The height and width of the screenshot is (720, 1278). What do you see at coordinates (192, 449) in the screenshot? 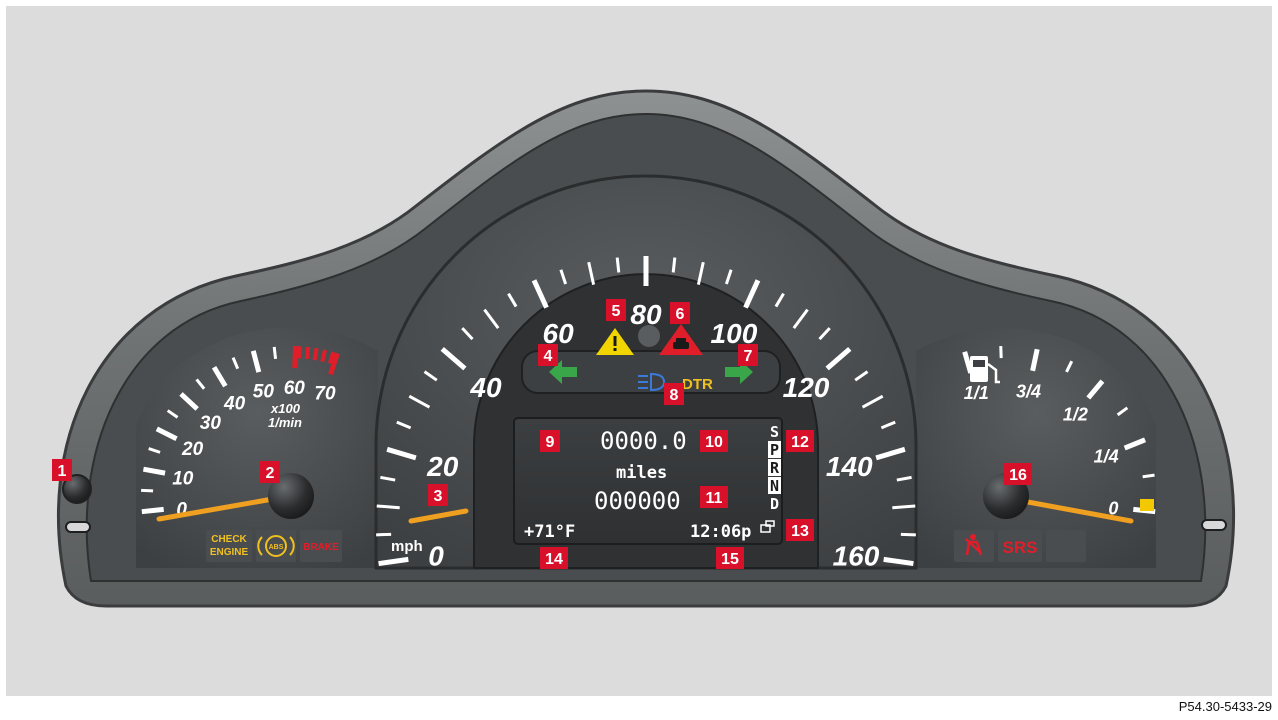
I see `tachometer-label: 20` at bounding box center [192, 449].